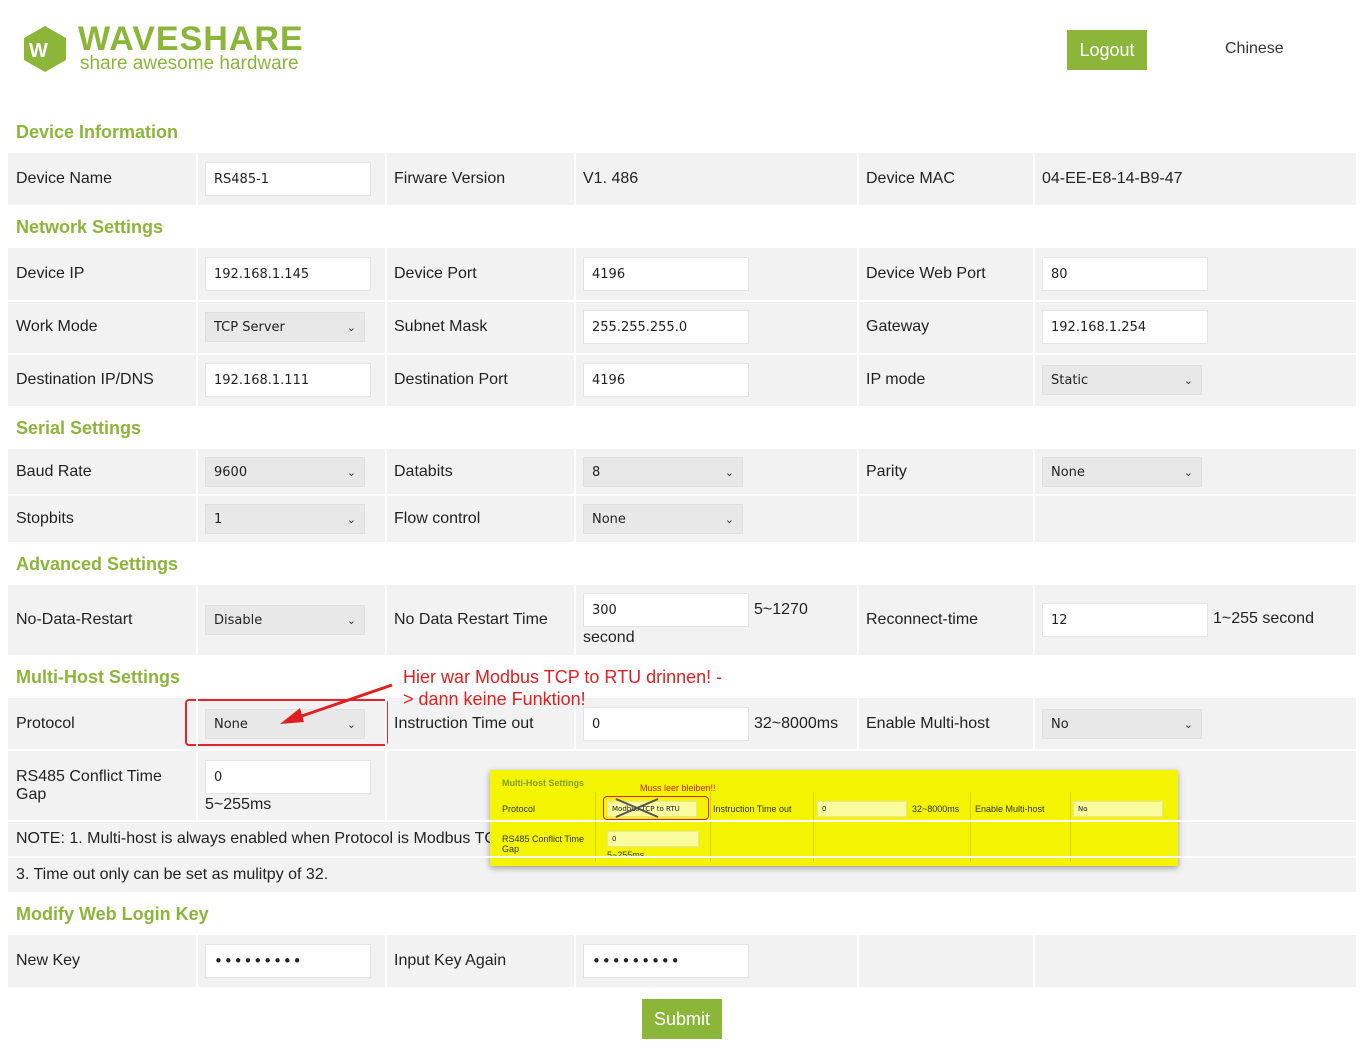  I want to click on annotation-line1: Hier war Modbus TCP to RTU drinnen! -, so click(563, 677).